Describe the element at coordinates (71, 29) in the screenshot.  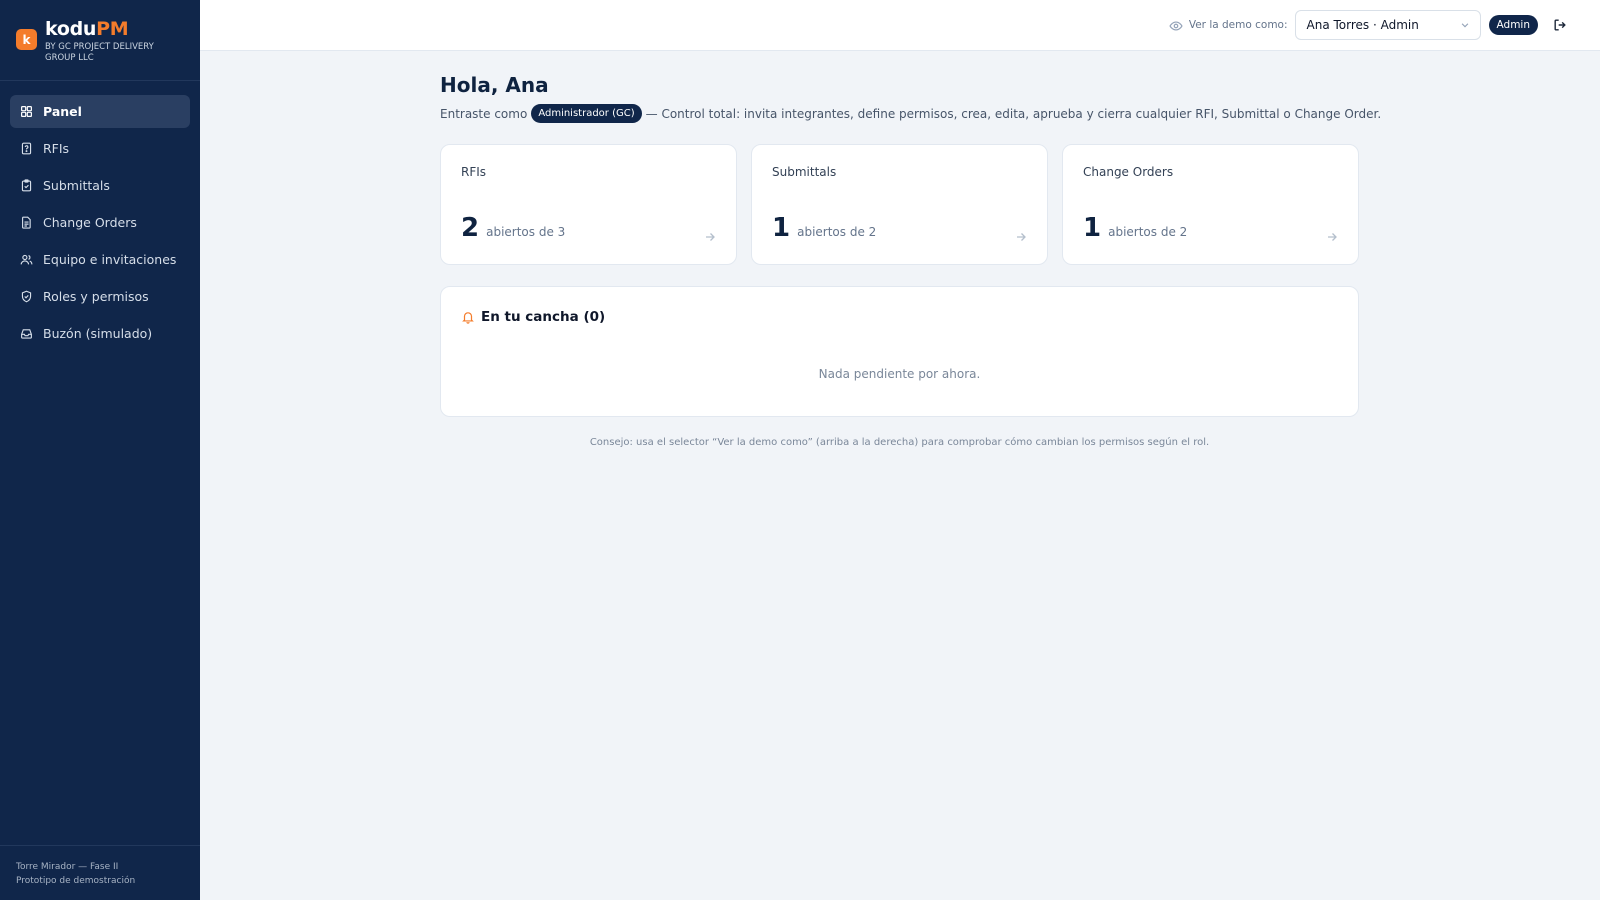
I see `brand-name-main: kodu` at that location.